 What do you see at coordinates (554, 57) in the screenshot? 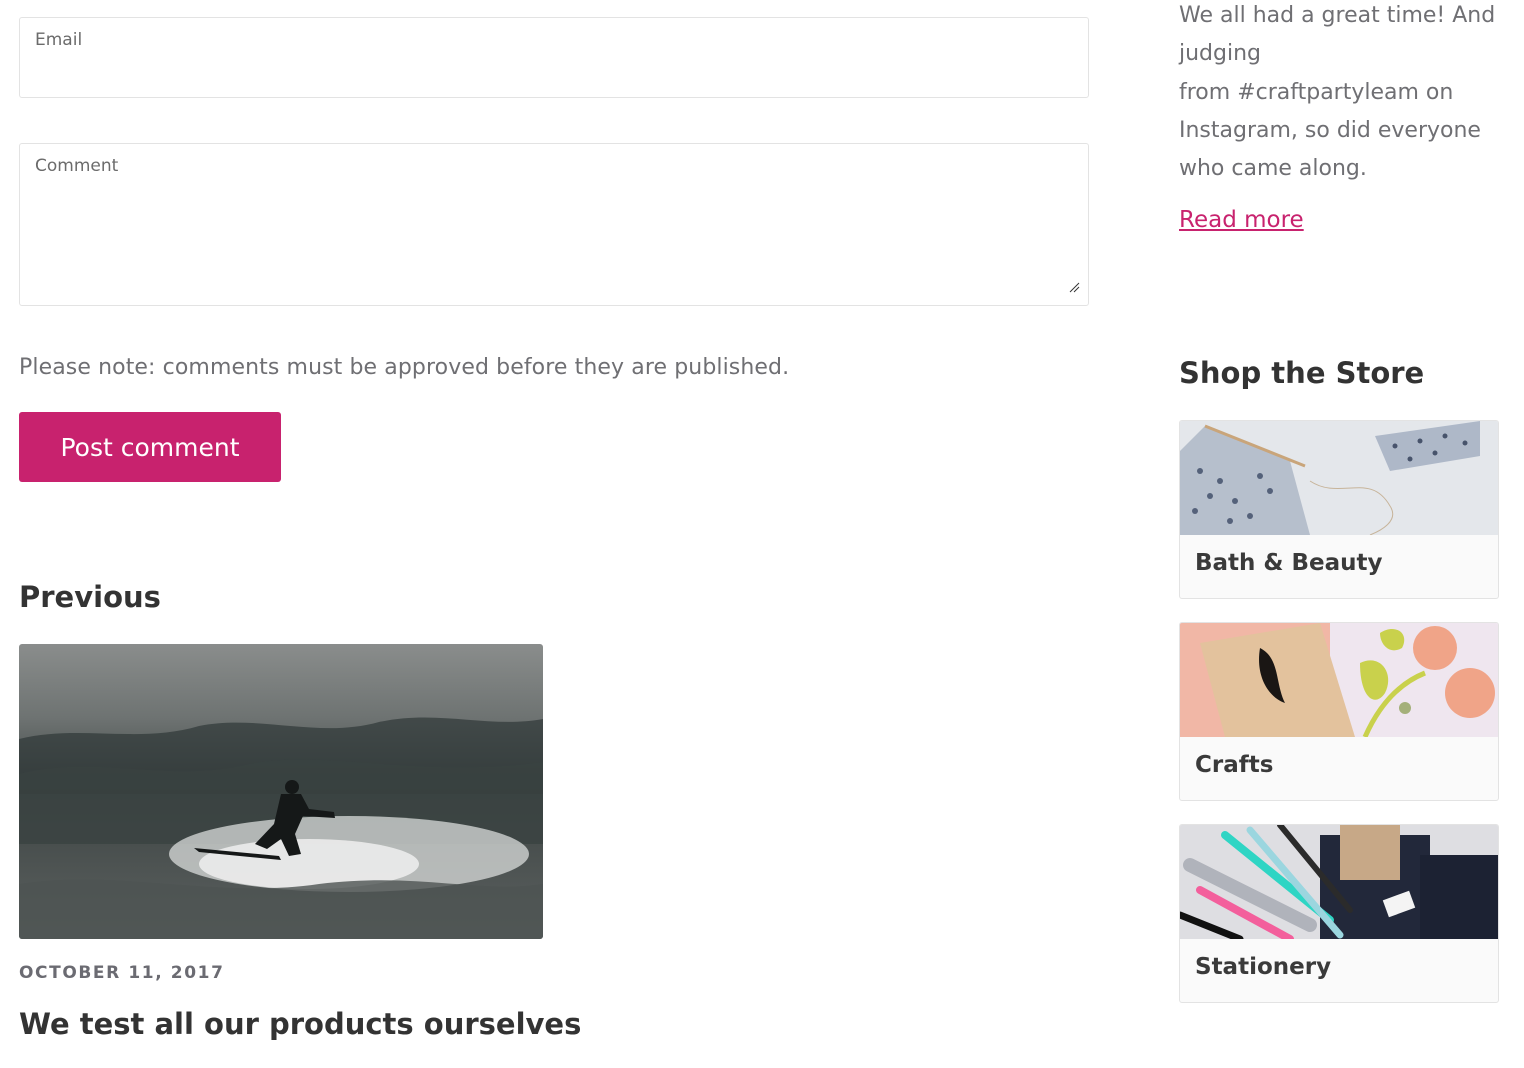
I see `email-field: Email` at bounding box center [554, 57].